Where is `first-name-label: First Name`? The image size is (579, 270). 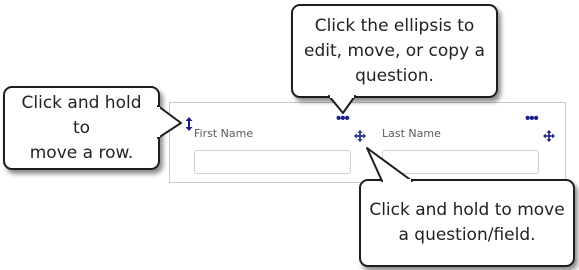 first-name-label: First Name is located at coordinates (224, 133).